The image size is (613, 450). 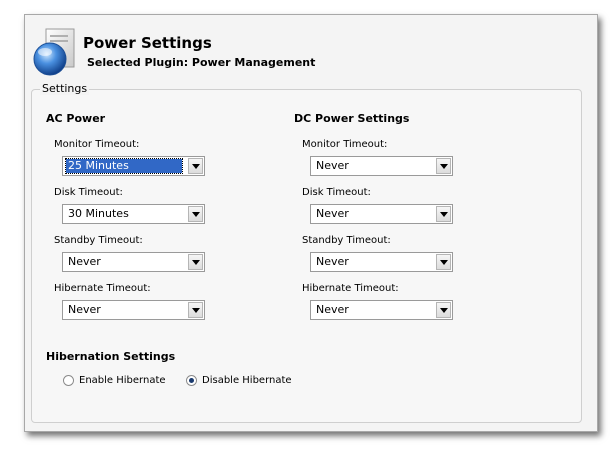 What do you see at coordinates (55, 52) in the screenshot?
I see `power-globe-icon` at bounding box center [55, 52].